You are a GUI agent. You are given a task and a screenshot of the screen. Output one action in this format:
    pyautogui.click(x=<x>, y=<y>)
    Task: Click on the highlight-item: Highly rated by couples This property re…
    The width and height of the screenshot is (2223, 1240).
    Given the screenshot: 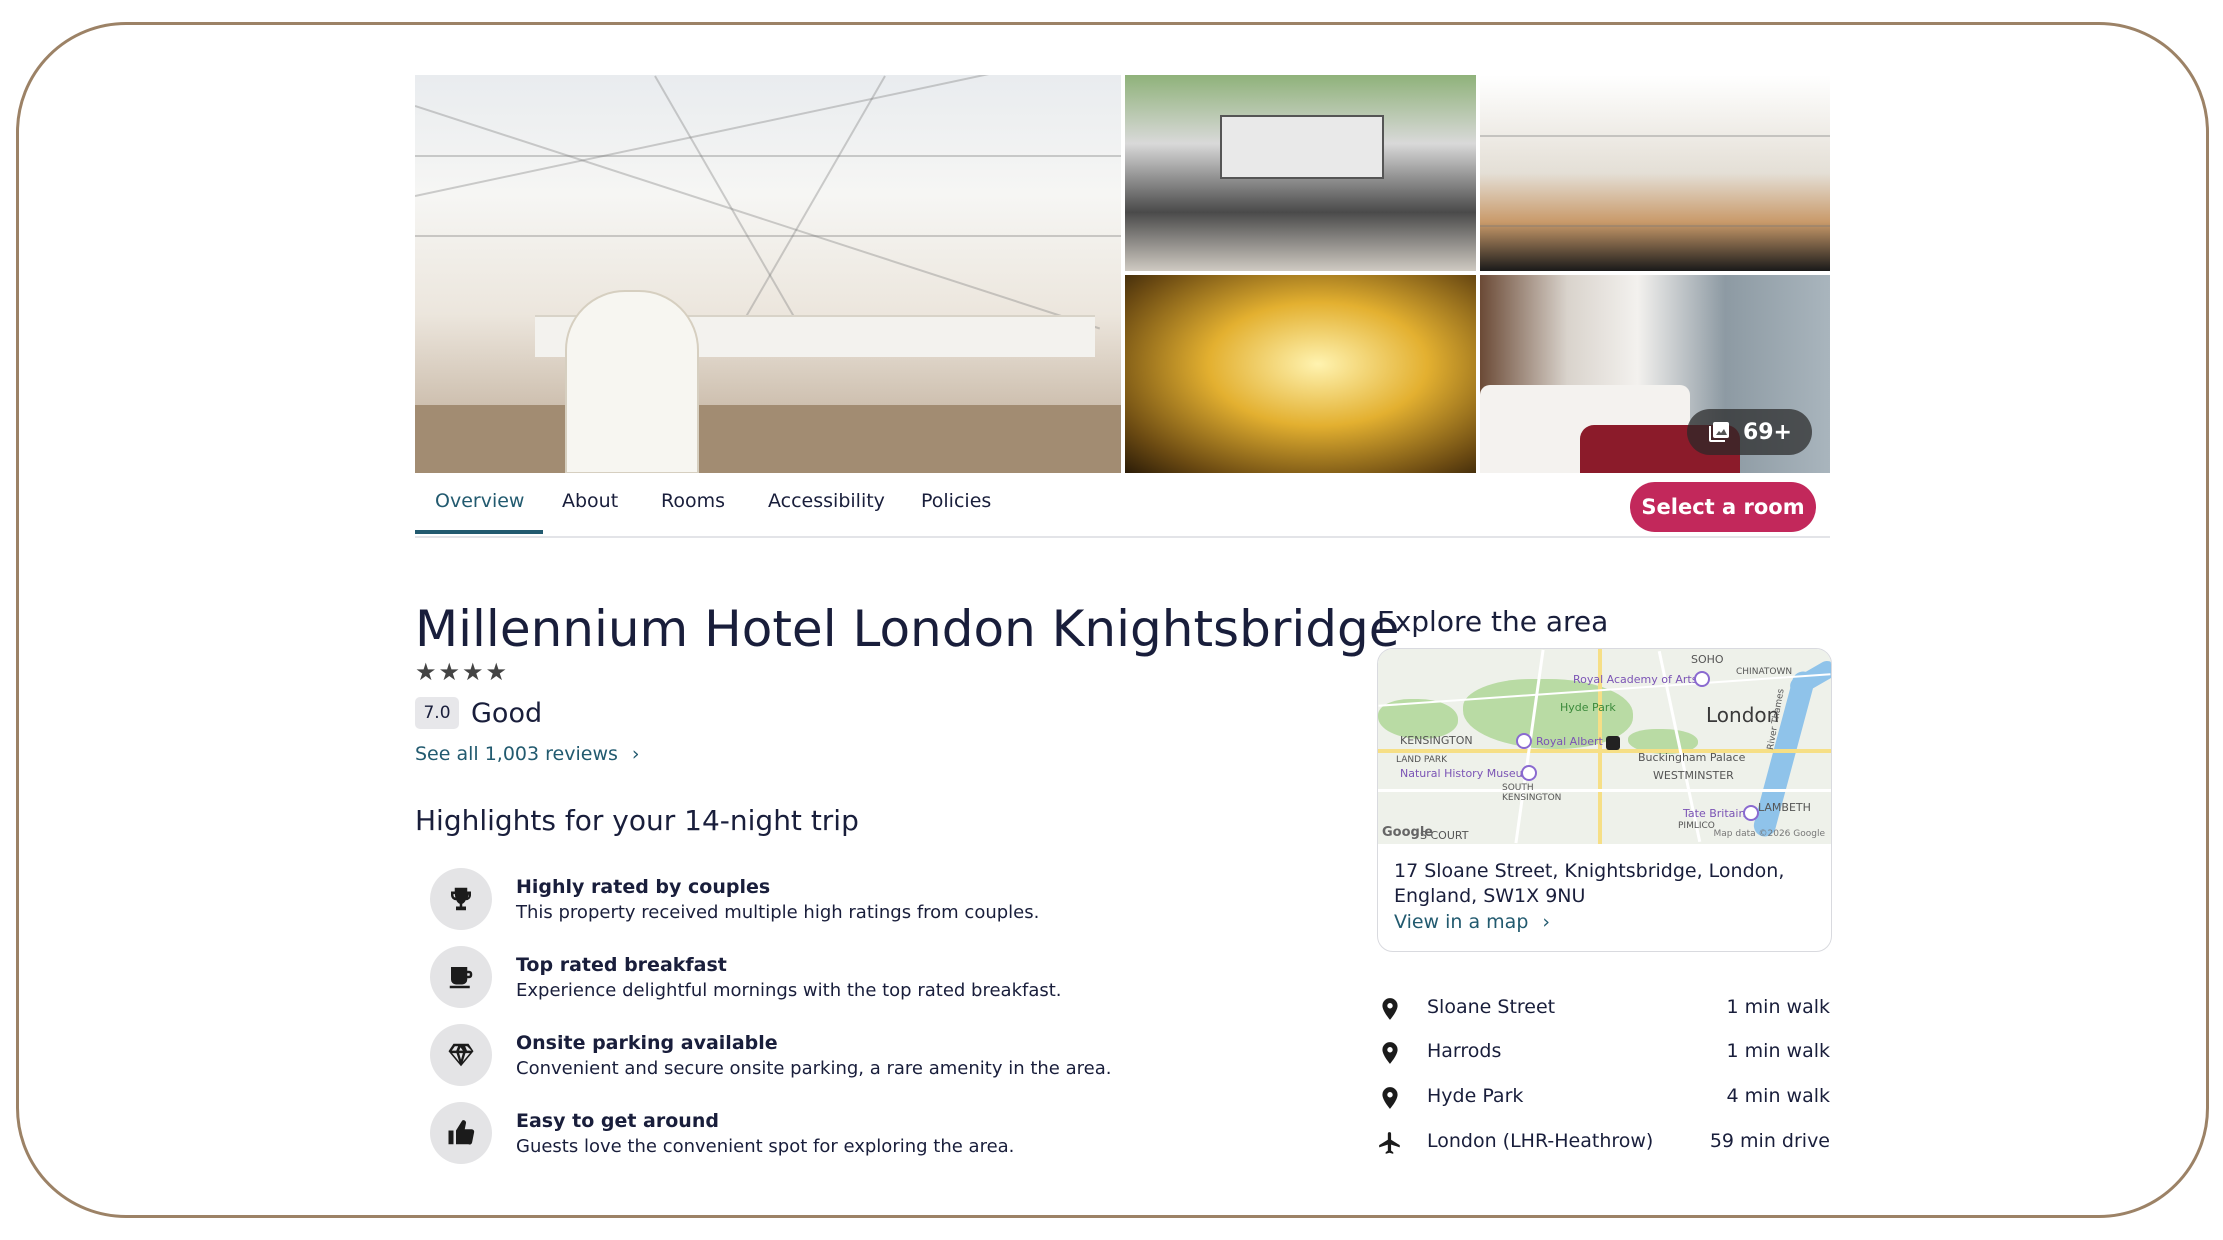 What is the action you would take?
    pyautogui.click(x=780, y=900)
    